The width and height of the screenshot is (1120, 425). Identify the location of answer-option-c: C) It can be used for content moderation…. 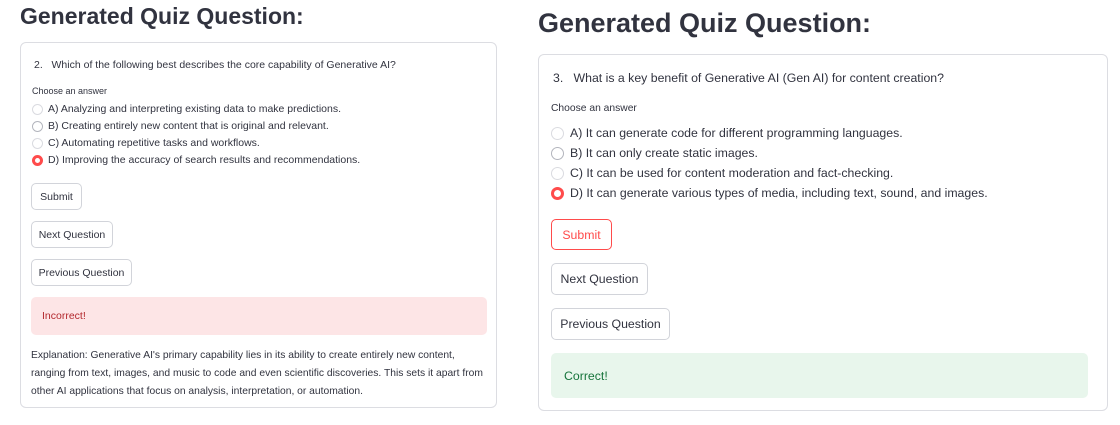
(722, 173).